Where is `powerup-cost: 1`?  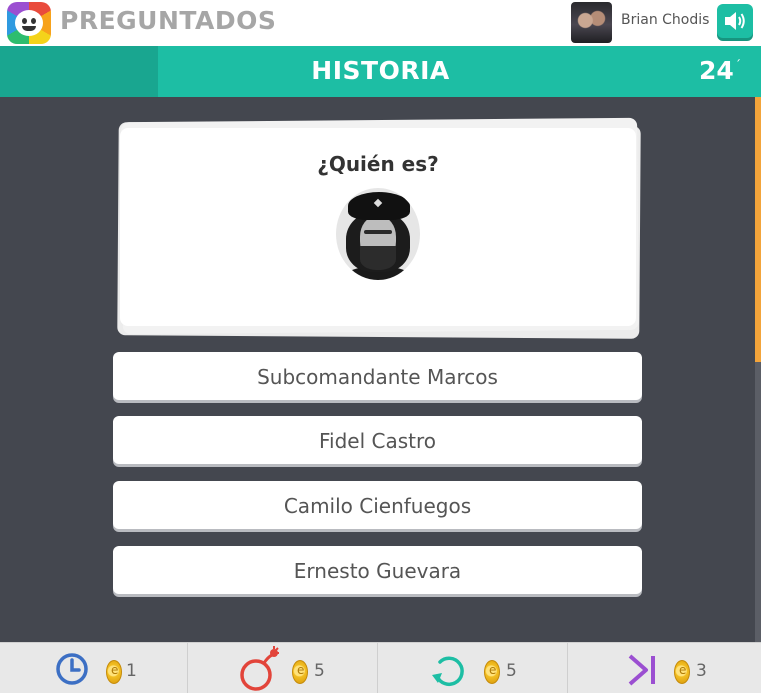 powerup-cost: 1 is located at coordinates (131, 671).